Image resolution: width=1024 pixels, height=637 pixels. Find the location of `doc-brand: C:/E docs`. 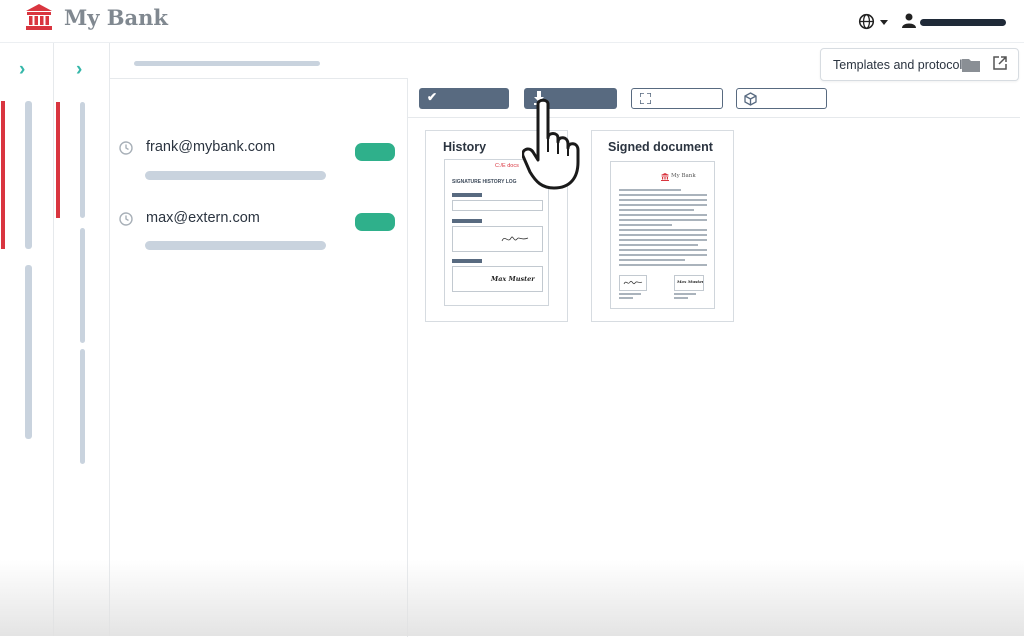

doc-brand: C:/E docs is located at coordinates (507, 166).